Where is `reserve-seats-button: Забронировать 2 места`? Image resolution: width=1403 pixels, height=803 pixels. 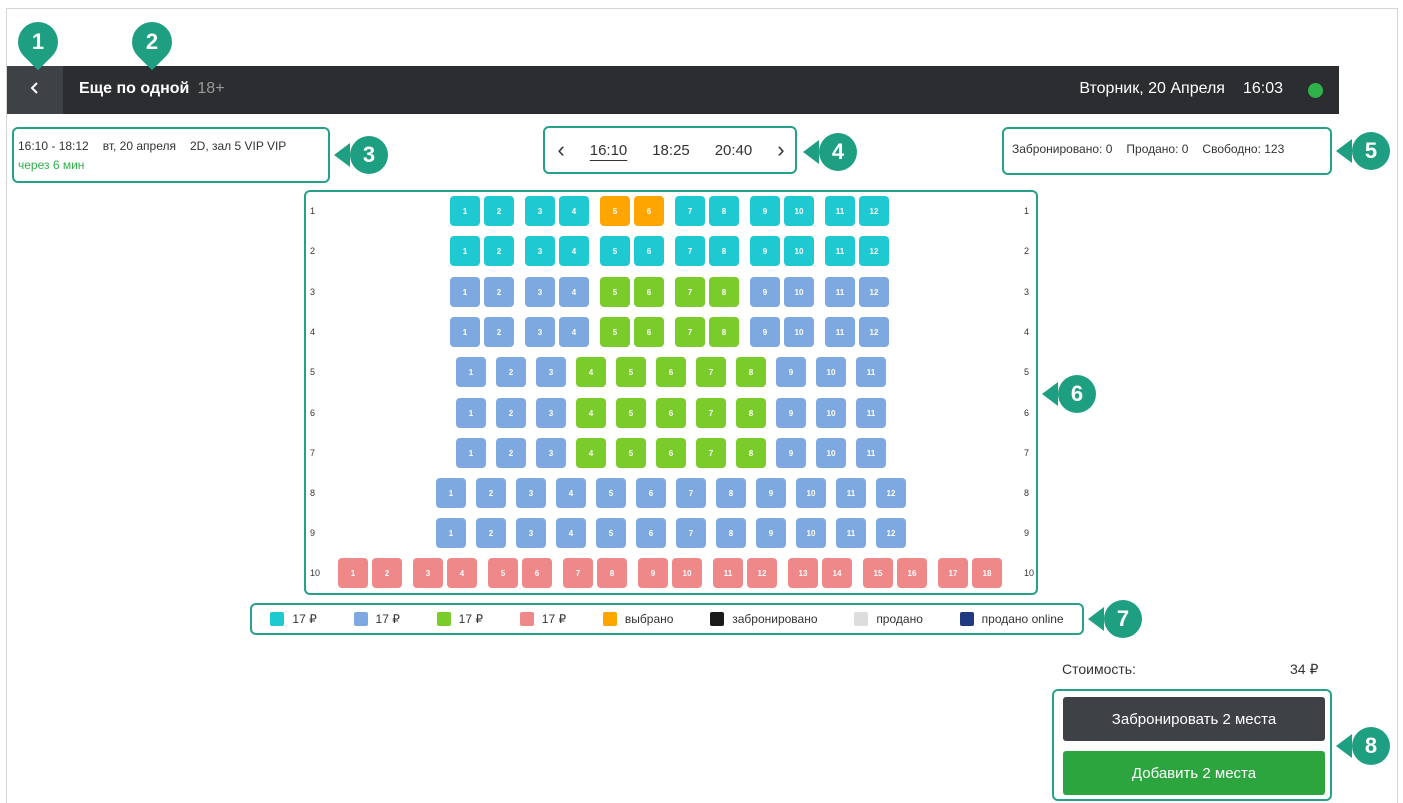 reserve-seats-button: Забронировать 2 места is located at coordinates (1194, 719).